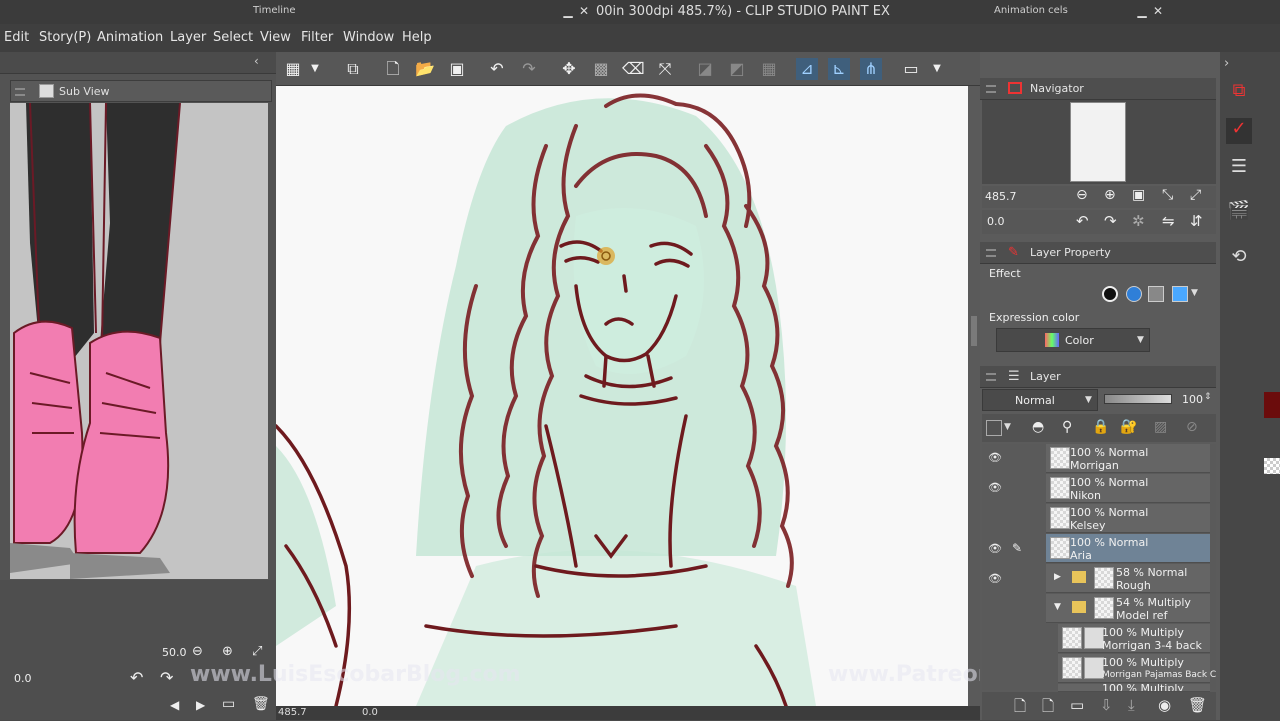  Describe the element at coordinates (1137, 668) in the screenshot. I see `layer-item-morrigan-pajamas: 100 % Multiply Morrigan Pajamas Back C` at that location.